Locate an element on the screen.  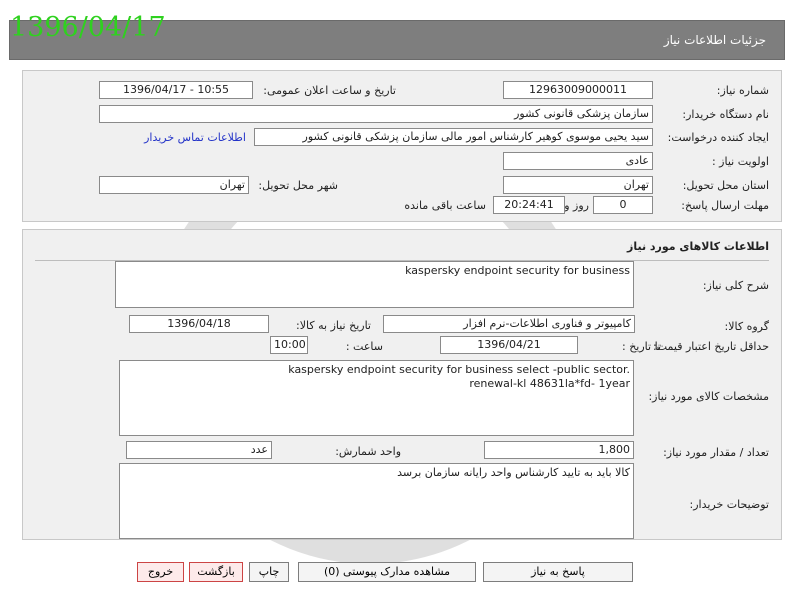
summary-textarea: kaspersky endpoint security for business is located at coordinates (374, 284).